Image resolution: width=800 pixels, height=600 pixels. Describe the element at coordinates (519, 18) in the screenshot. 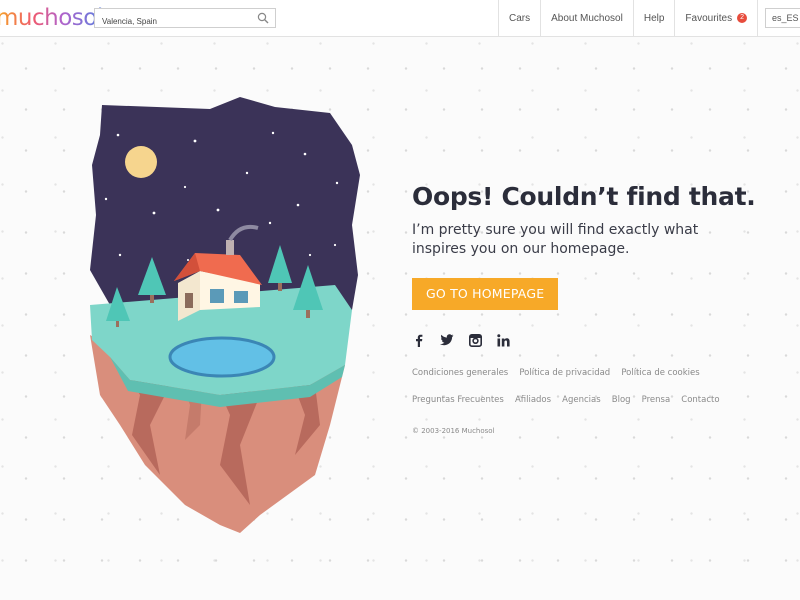

I see `nav-cars: Cars` at that location.